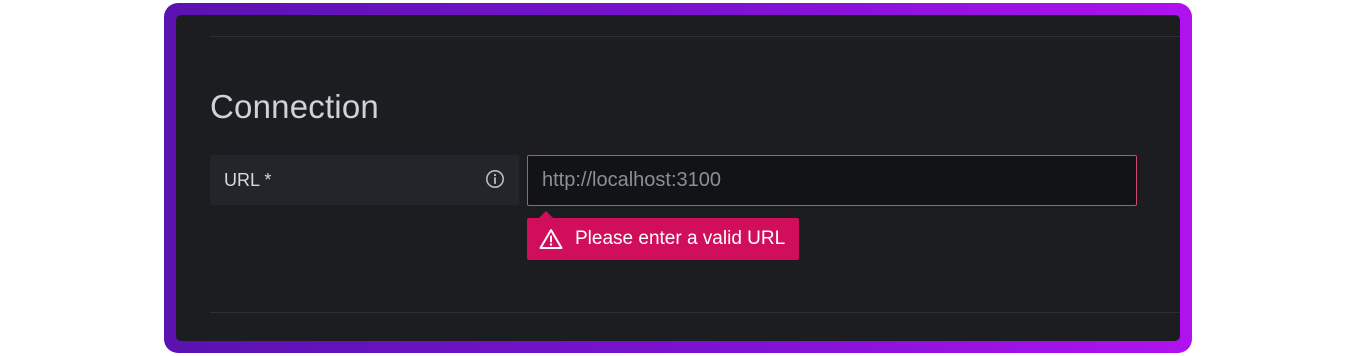 This screenshot has width=1356, height=356. Describe the element at coordinates (546, 214) in the screenshot. I see `tooltip-arrow` at that location.